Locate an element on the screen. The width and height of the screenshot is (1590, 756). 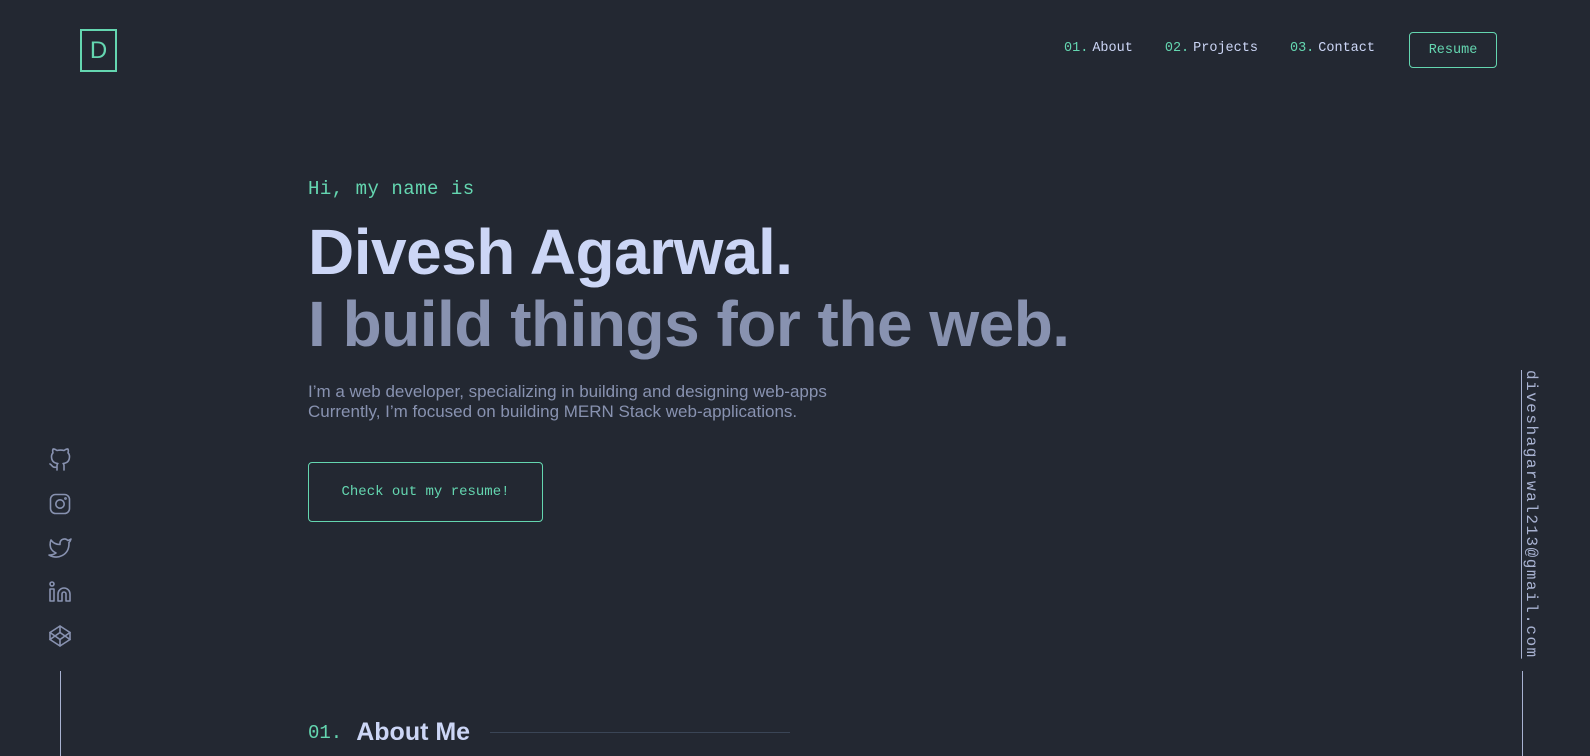
nav-item-contact: 03. Contact is located at coordinates (1332, 48).